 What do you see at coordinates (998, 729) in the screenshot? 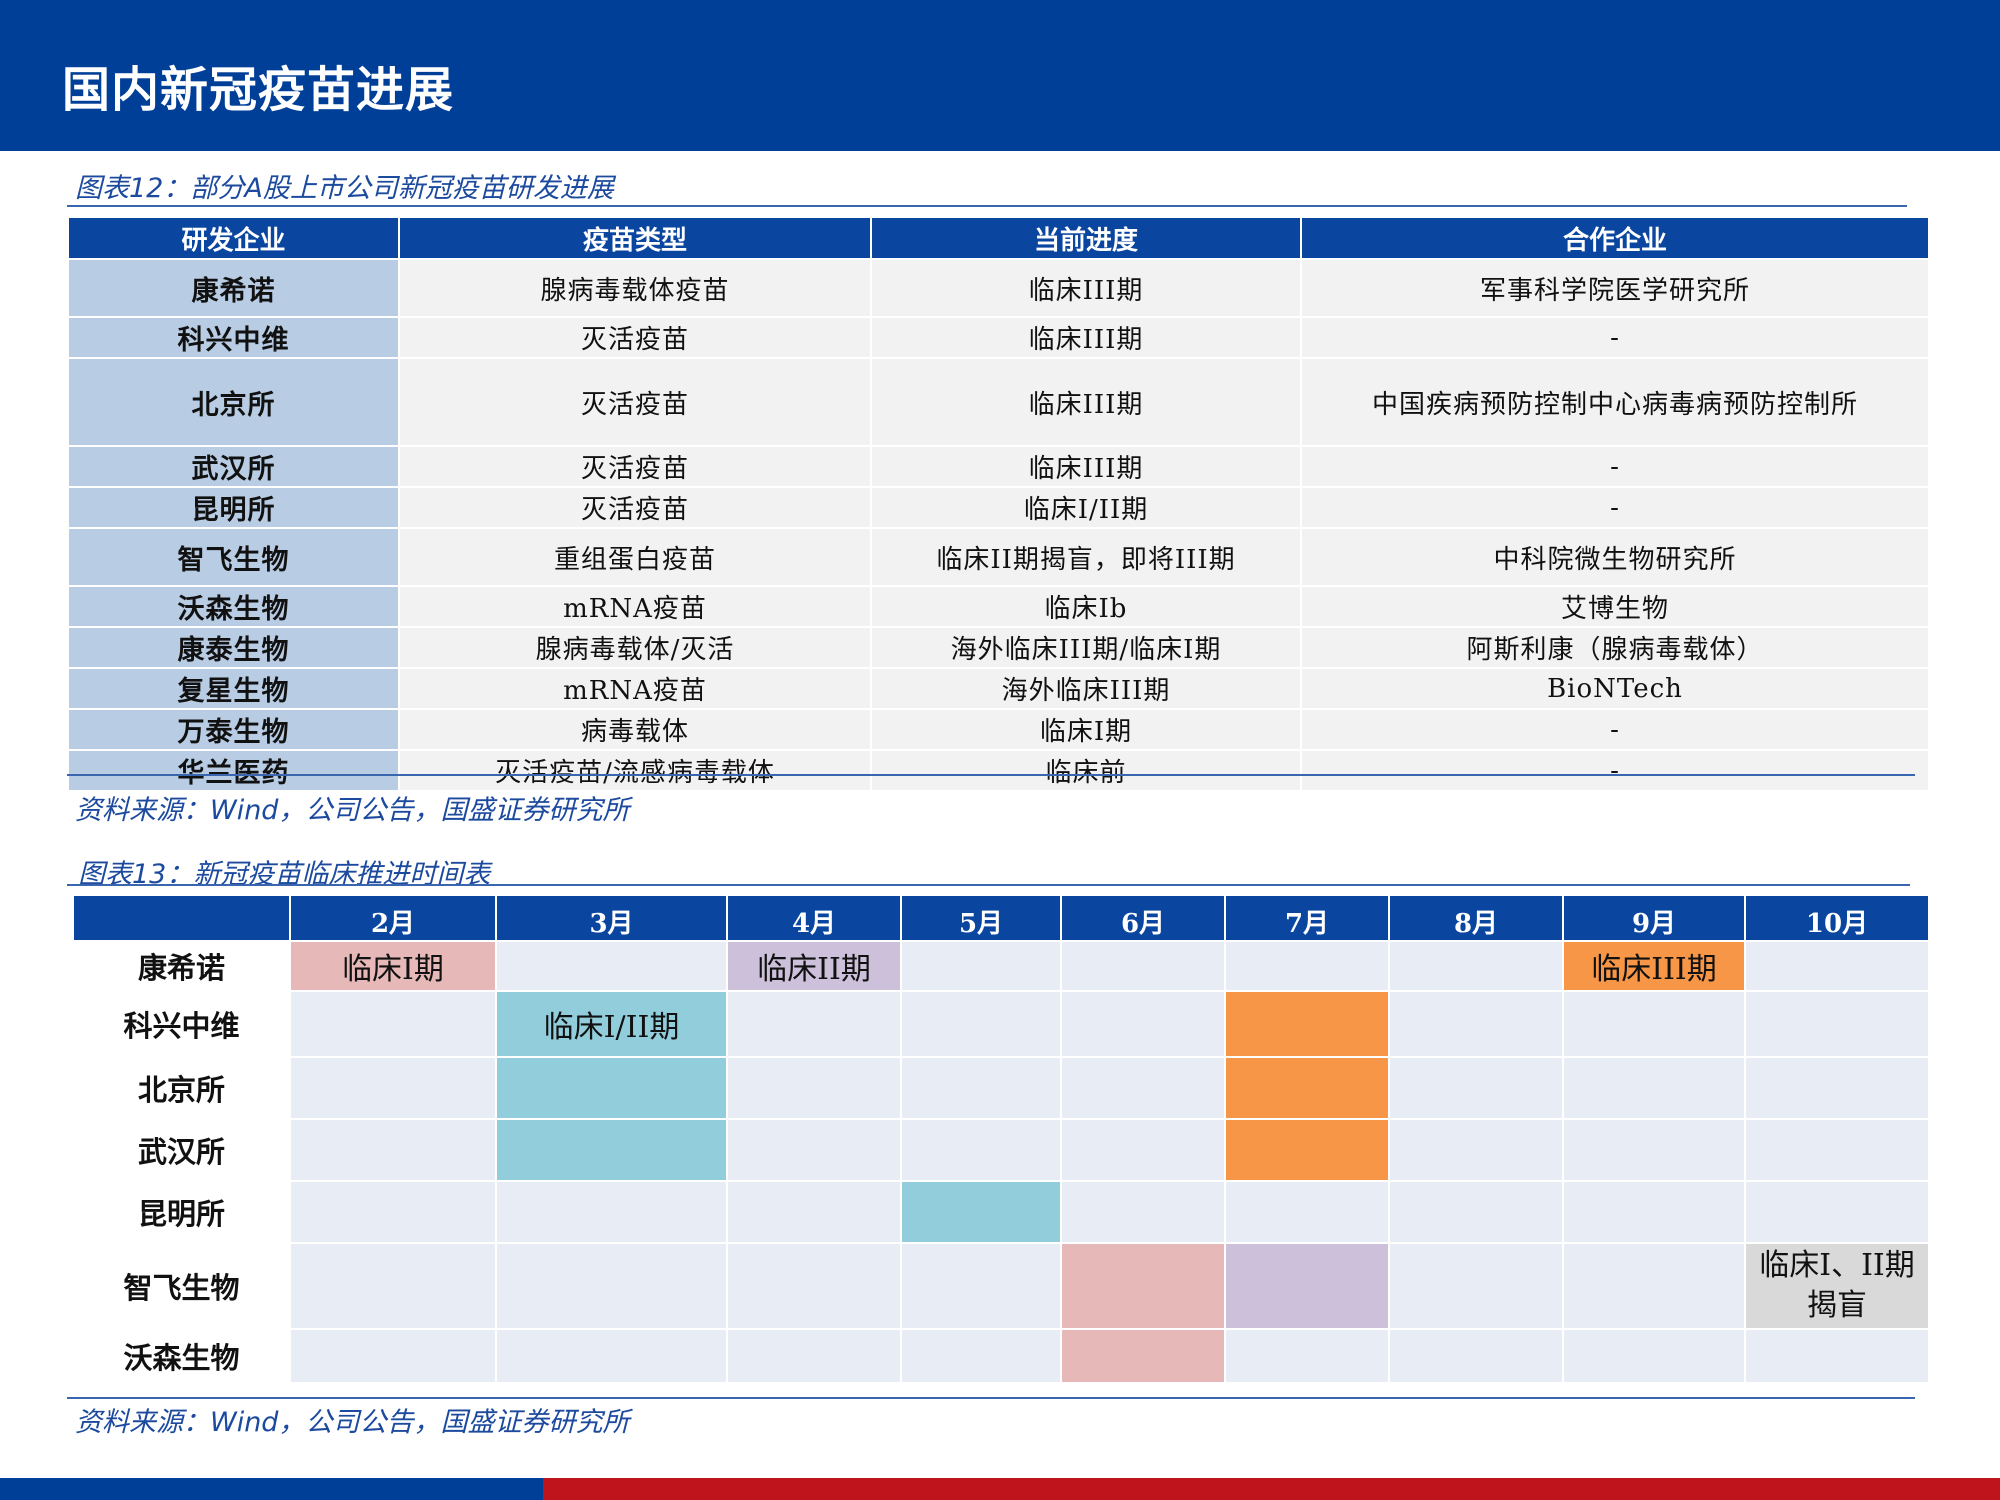
I see `table-row: 万泰生物 病毒载体 临床I期 -` at bounding box center [998, 729].